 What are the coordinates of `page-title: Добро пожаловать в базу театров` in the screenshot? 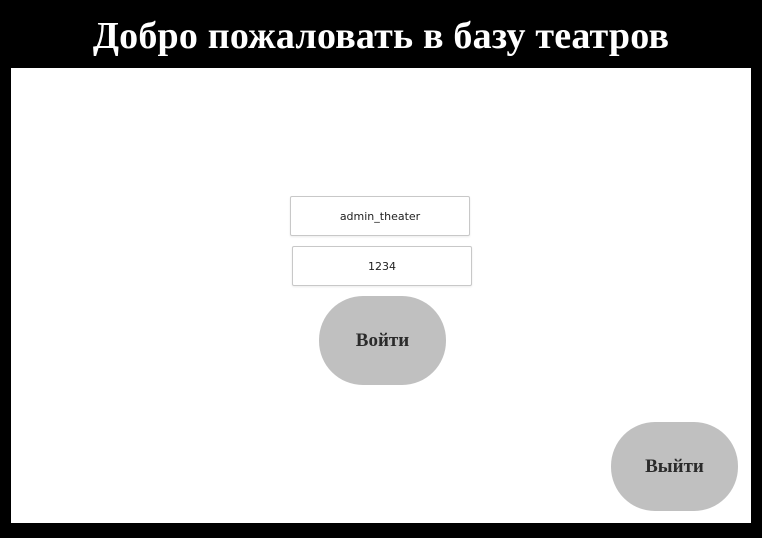 It's located at (381, 35).